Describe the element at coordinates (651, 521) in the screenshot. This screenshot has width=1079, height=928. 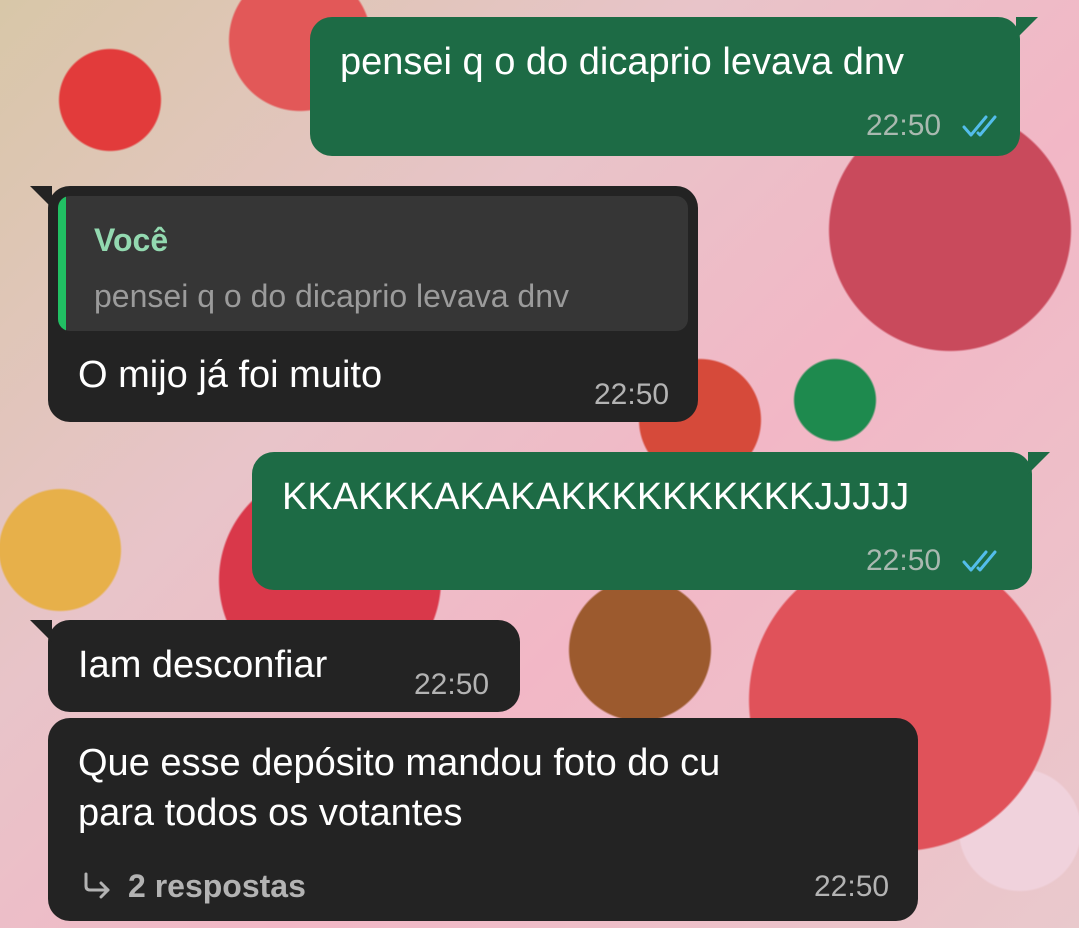
I see `message-bubble-outgoing: KKAKKKAKAKAKKKKKKKKKKJJJJJ 22:50` at that location.